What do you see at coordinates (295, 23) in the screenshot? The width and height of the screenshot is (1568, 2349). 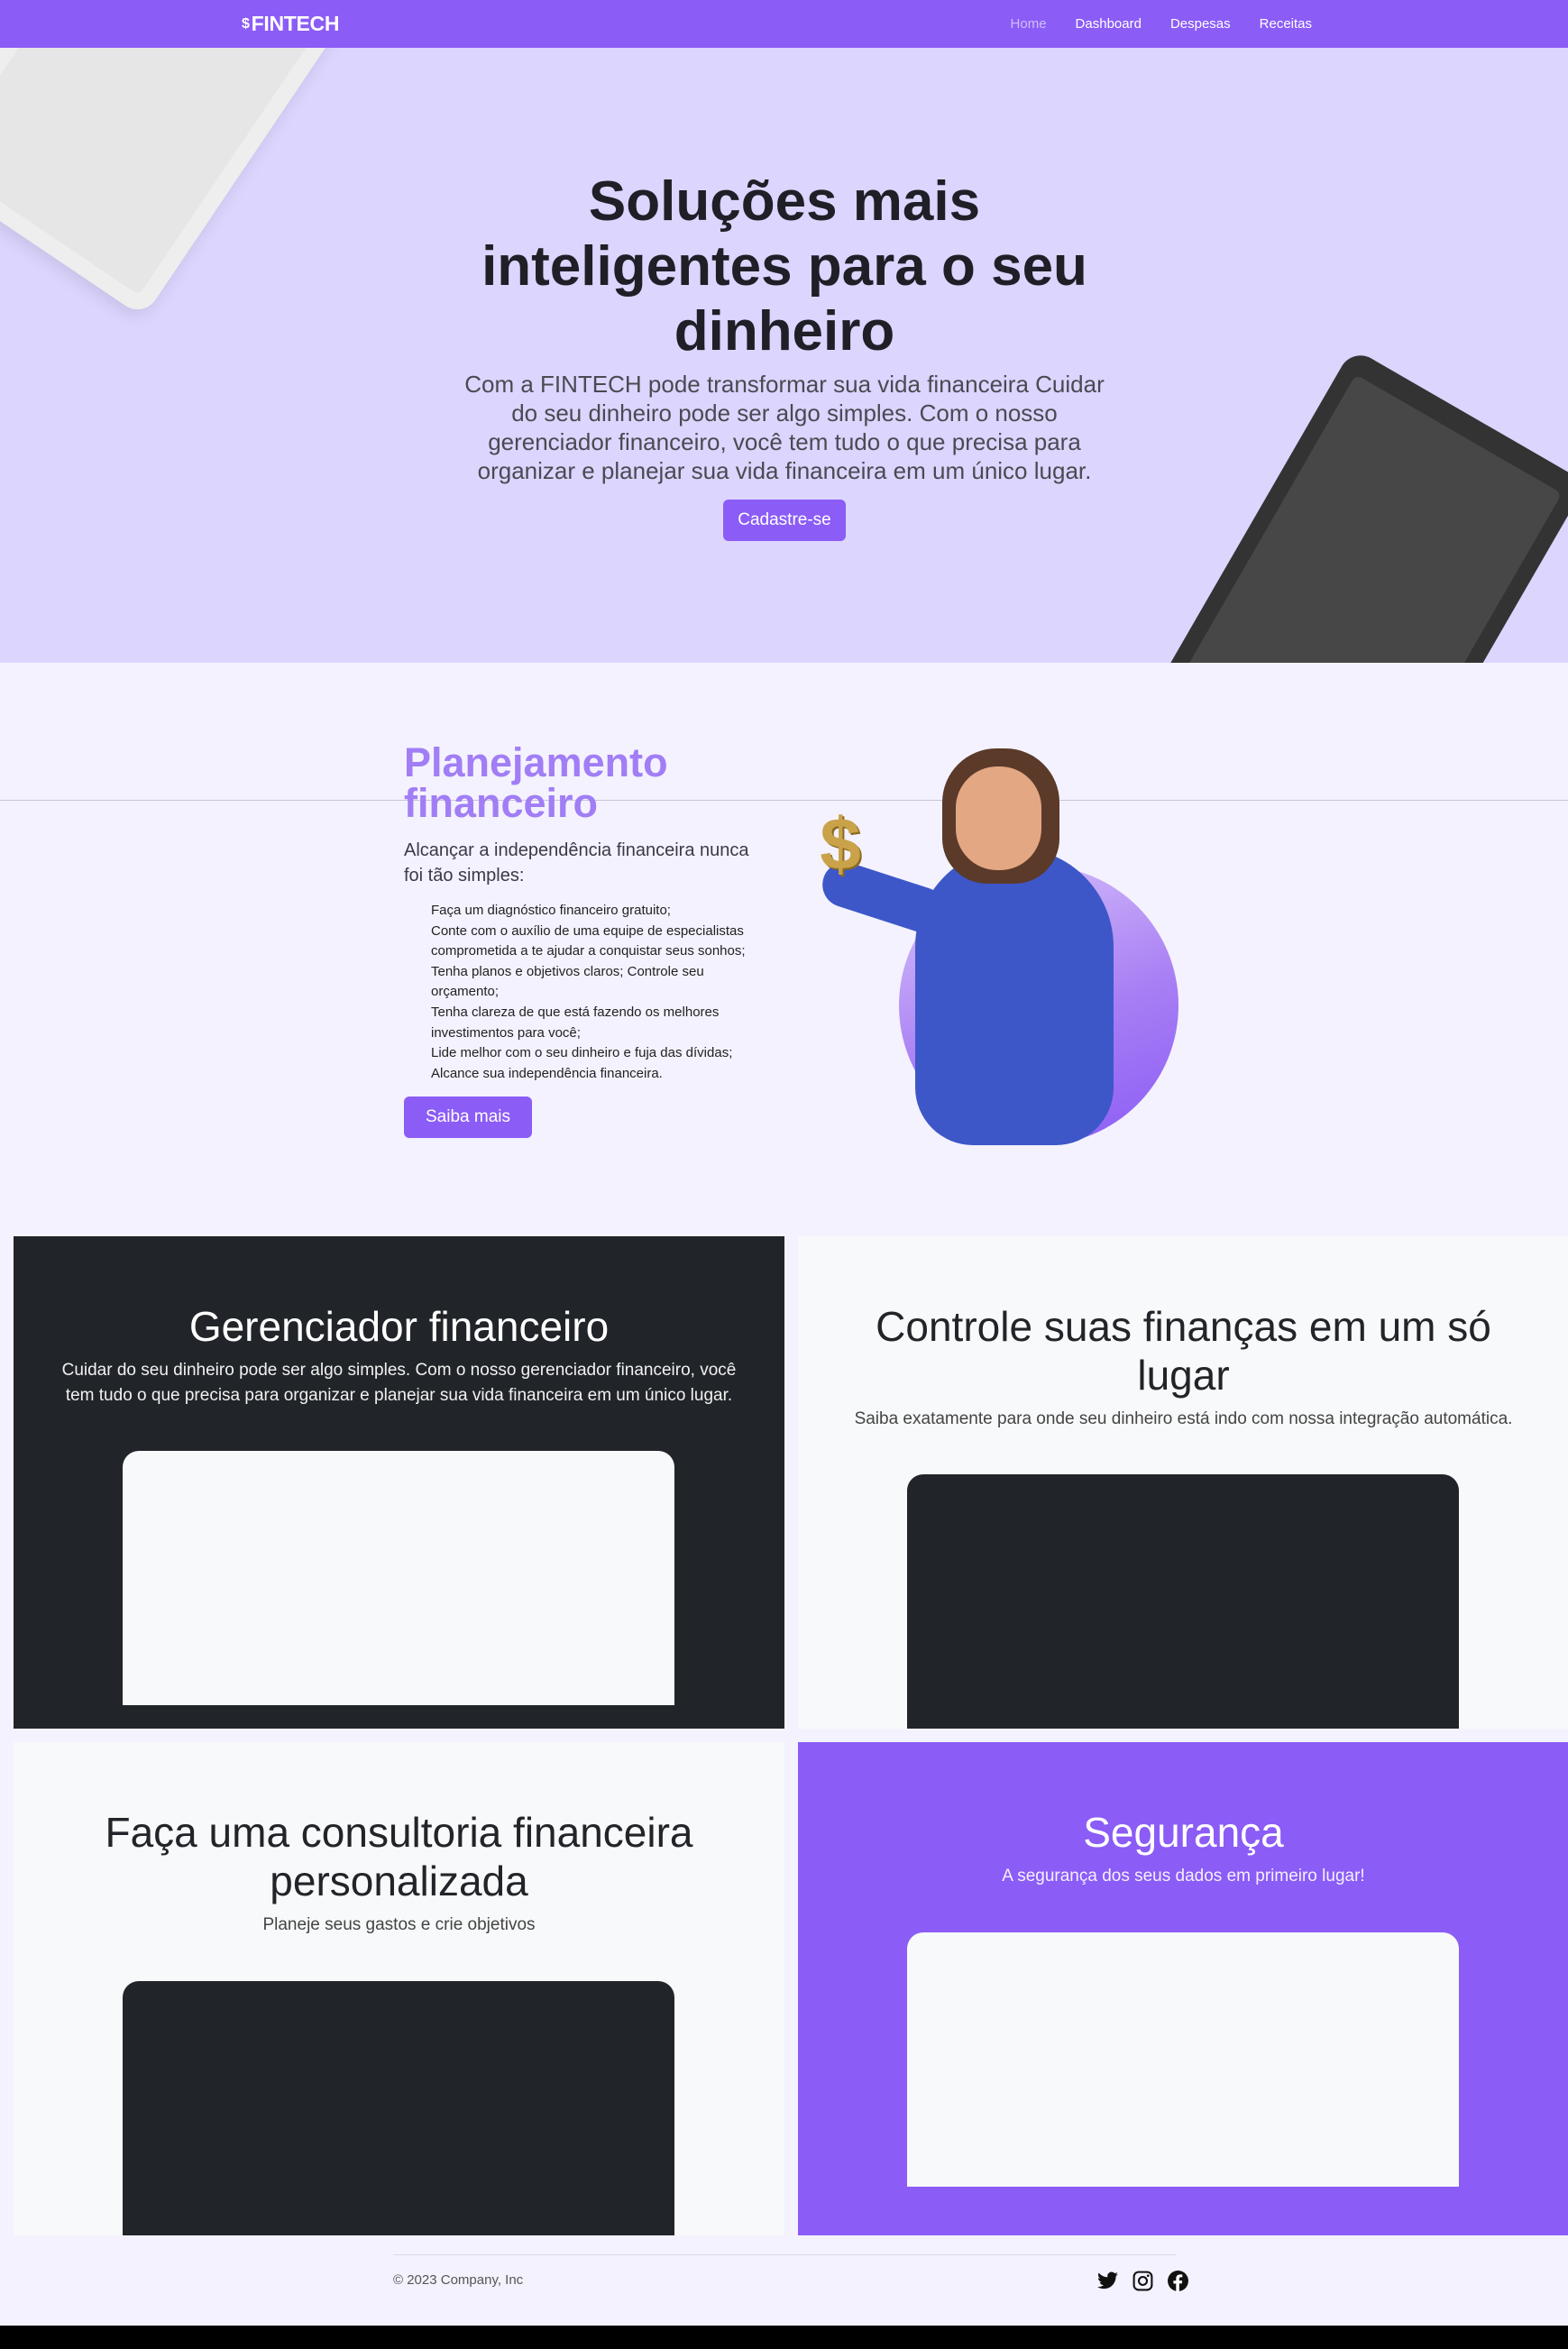 I see `brand-name: FINTECH` at bounding box center [295, 23].